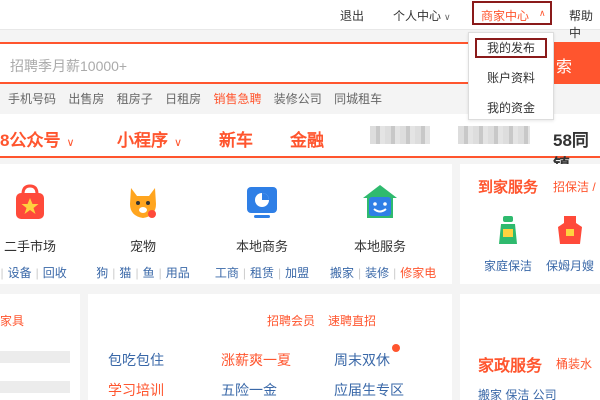  Describe the element at coordinates (135, 99) in the screenshot. I see `hot-link: 租房子` at that location.